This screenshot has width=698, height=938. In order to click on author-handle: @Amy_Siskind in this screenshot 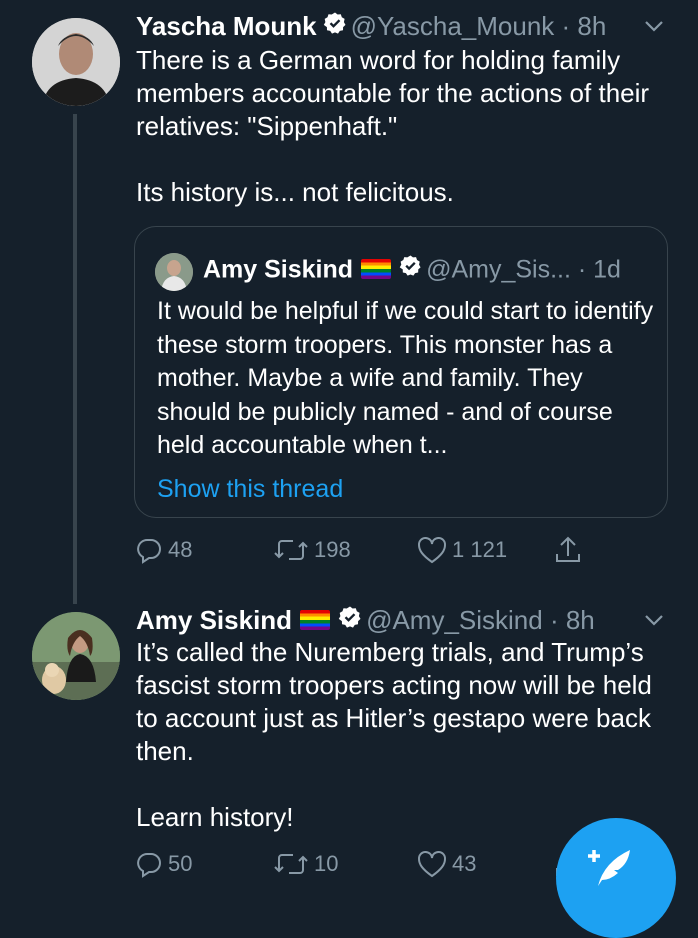, I will do `click(454, 620)`.